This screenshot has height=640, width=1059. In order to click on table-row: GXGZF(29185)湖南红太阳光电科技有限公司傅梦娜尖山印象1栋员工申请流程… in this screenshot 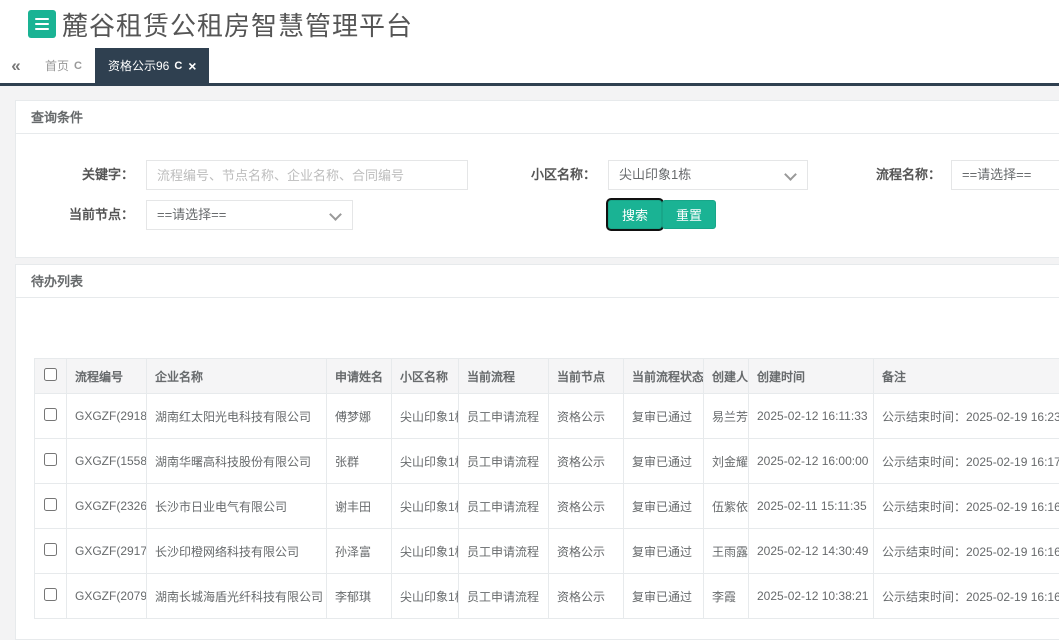, I will do `click(547, 416)`.